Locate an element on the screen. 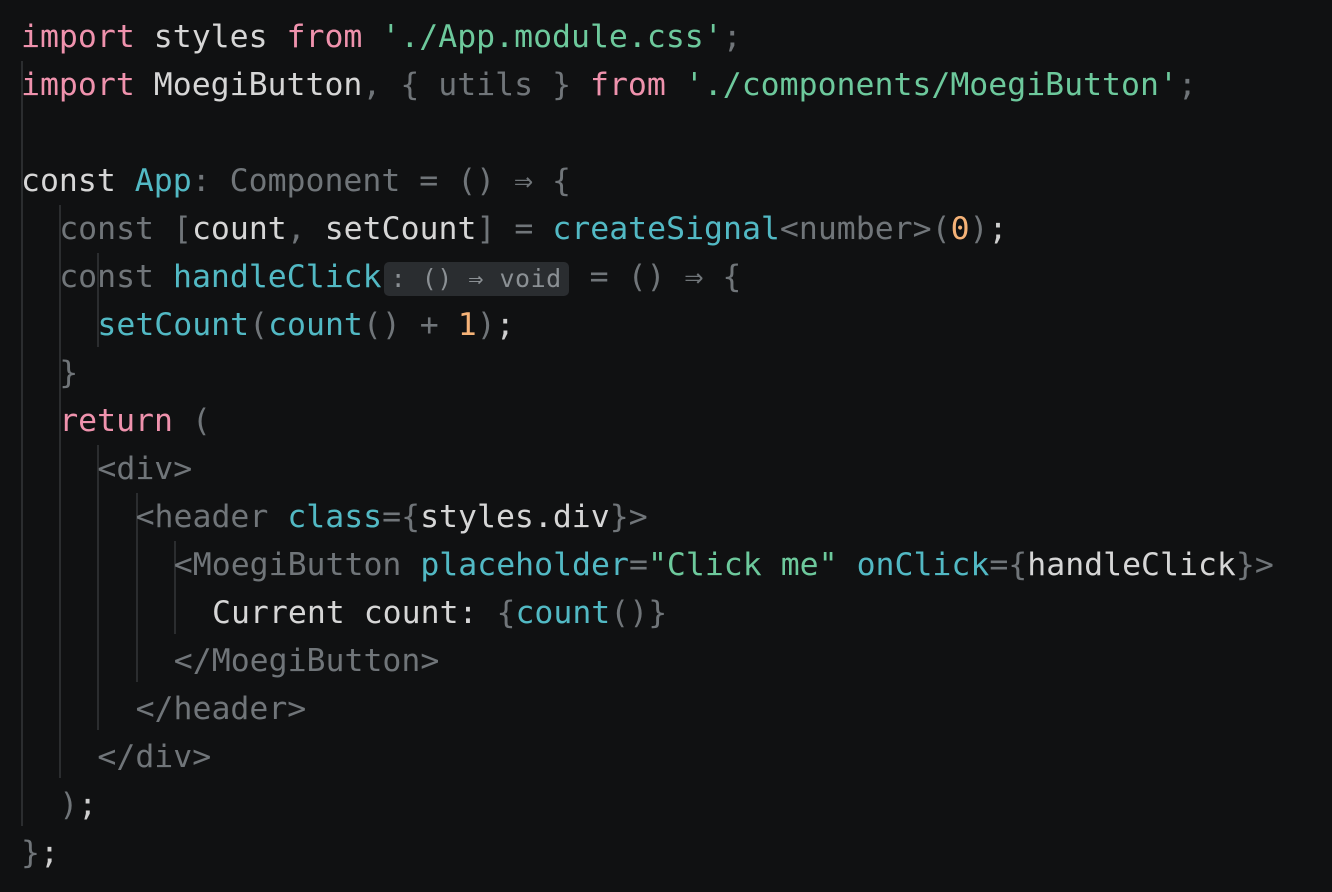 The height and width of the screenshot is (892, 1332). code-line: </header> is located at coordinates (666, 709).